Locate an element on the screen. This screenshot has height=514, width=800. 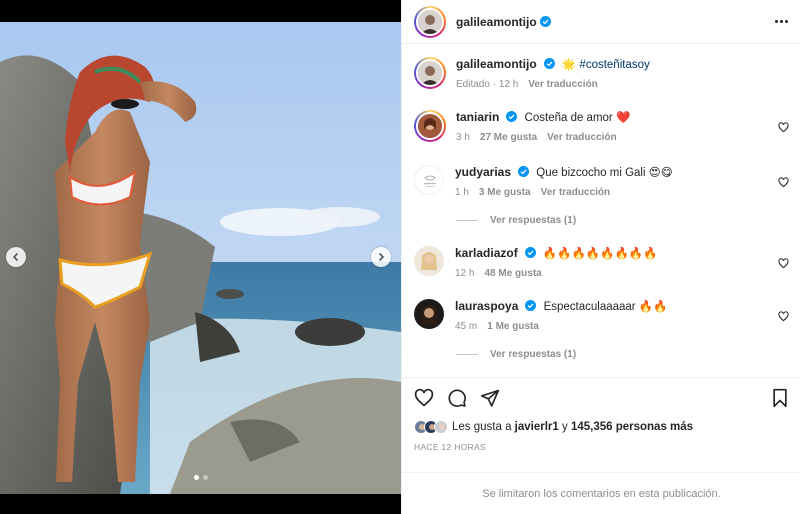
like-heart-icon is located at coordinates (424, 398).